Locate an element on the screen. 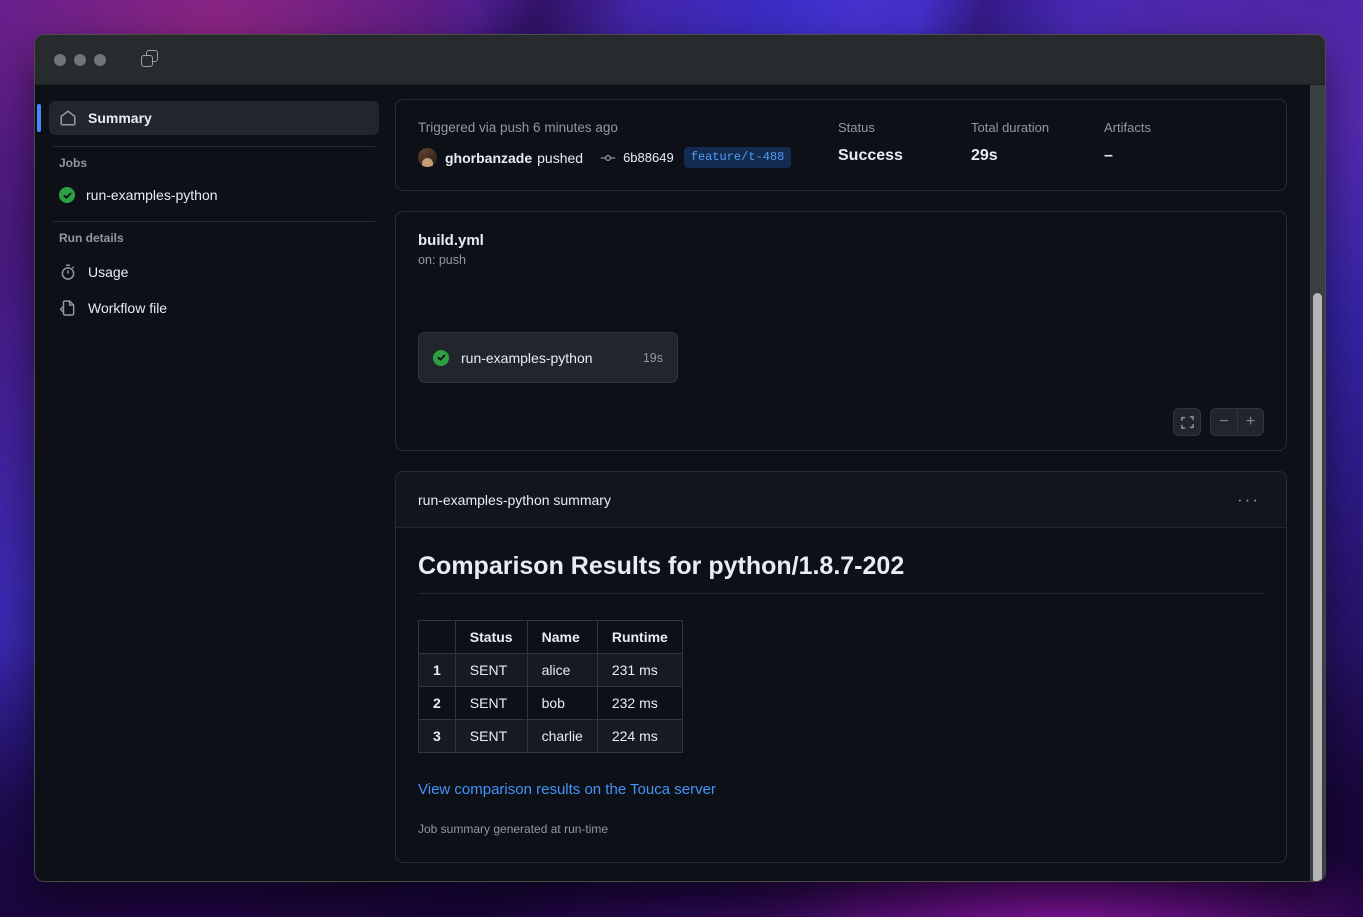  minimize-button is located at coordinates (80, 59).